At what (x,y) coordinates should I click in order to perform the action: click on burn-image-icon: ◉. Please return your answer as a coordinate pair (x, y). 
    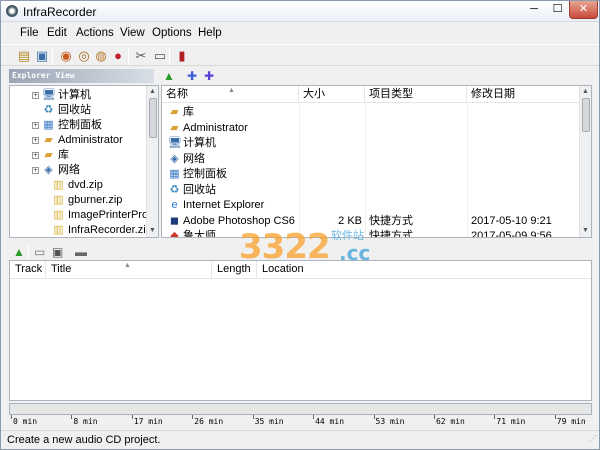
    Looking at the image, I should click on (66, 56).